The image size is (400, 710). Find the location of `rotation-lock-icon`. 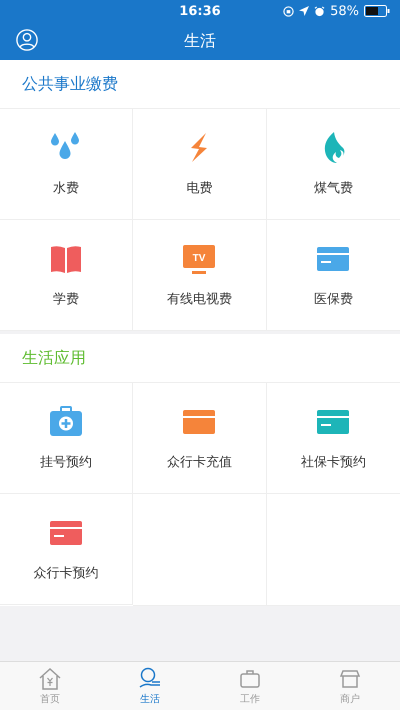

rotation-lock-icon is located at coordinates (288, 11).